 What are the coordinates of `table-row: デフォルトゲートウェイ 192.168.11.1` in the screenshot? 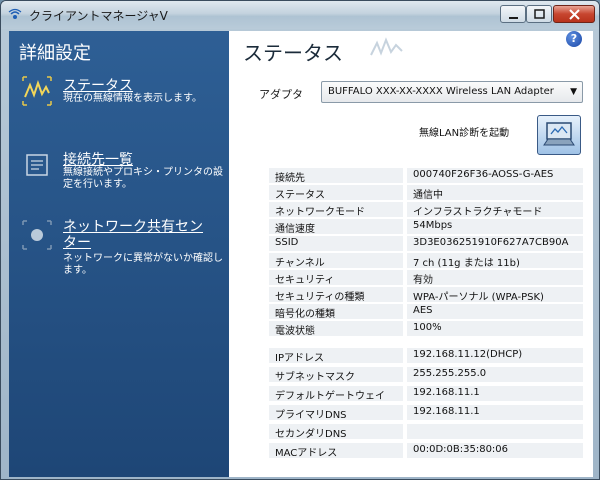 It's located at (426, 393).